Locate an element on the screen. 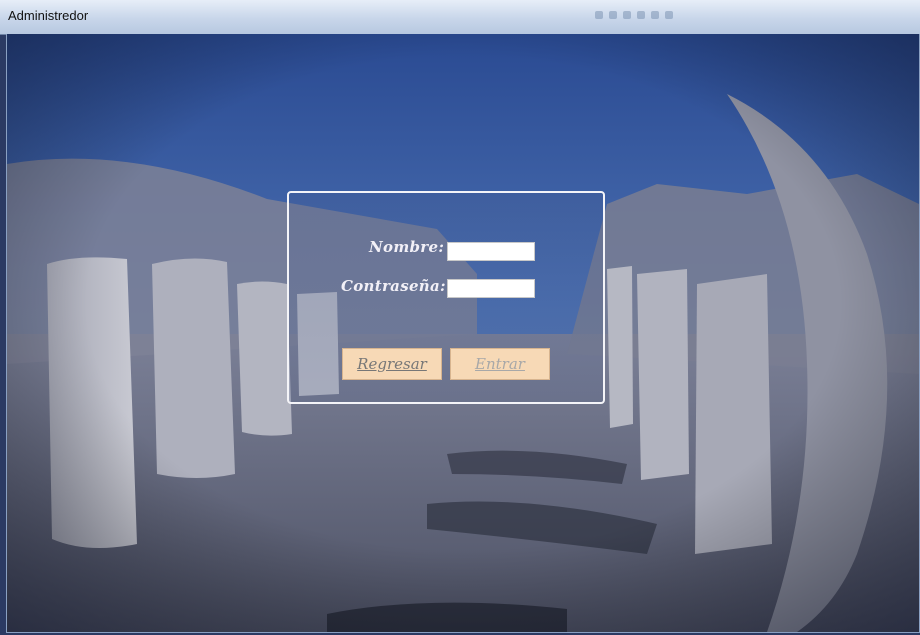  window-title: Administredor is located at coordinates (48, 15).